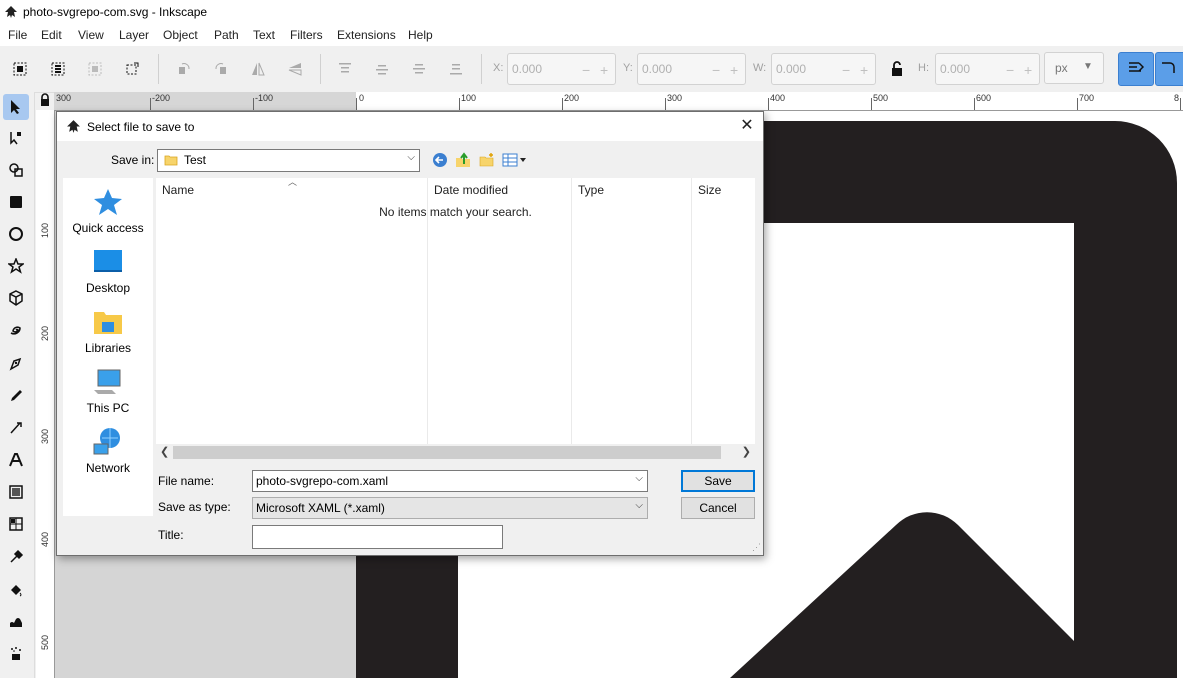 The height and width of the screenshot is (678, 1183). Describe the element at coordinates (221, 69) in the screenshot. I see `rotate-cw-icon` at that location.